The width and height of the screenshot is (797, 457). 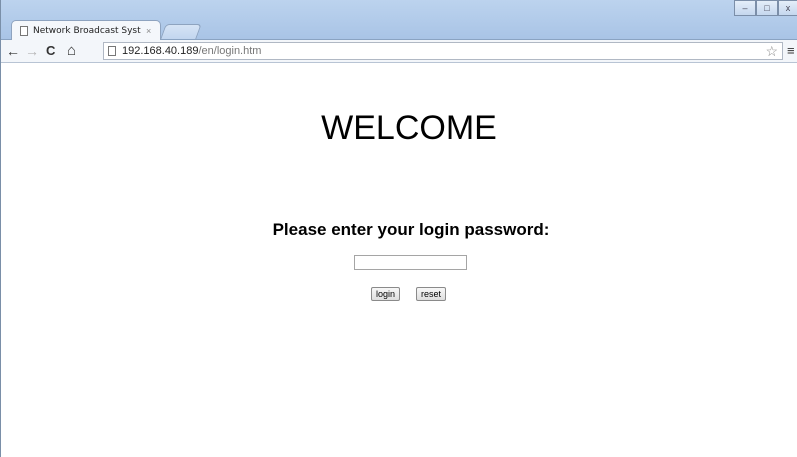 I want to click on tab-close-icon: ×, so click(x=148, y=31).